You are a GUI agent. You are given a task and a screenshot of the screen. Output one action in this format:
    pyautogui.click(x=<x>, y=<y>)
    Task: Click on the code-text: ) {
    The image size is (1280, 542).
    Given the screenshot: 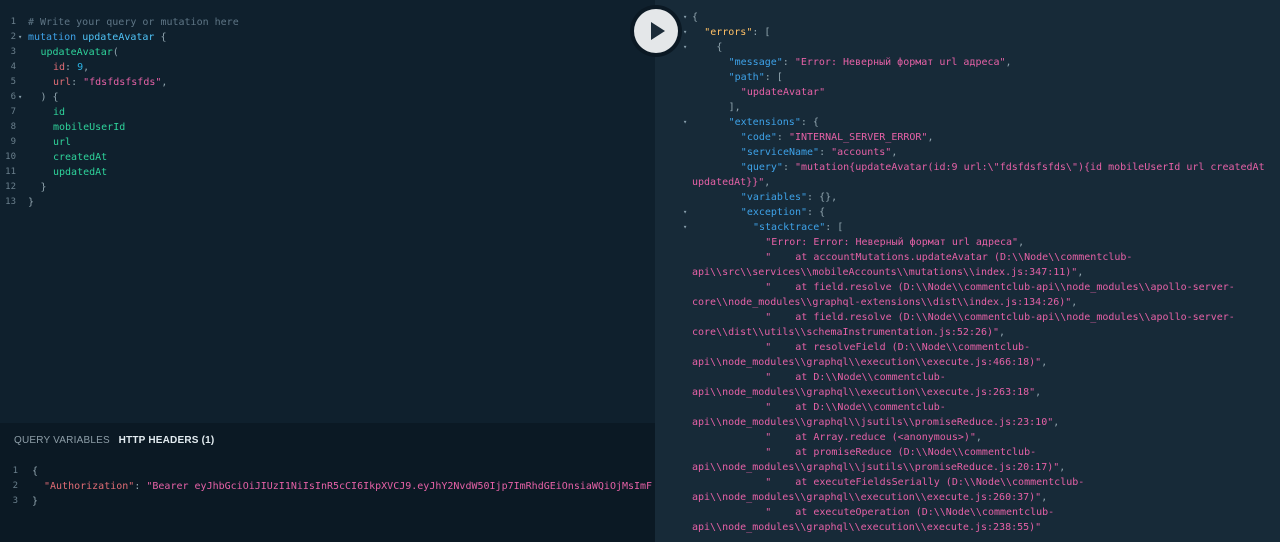 What is the action you would take?
    pyautogui.click(x=50, y=97)
    